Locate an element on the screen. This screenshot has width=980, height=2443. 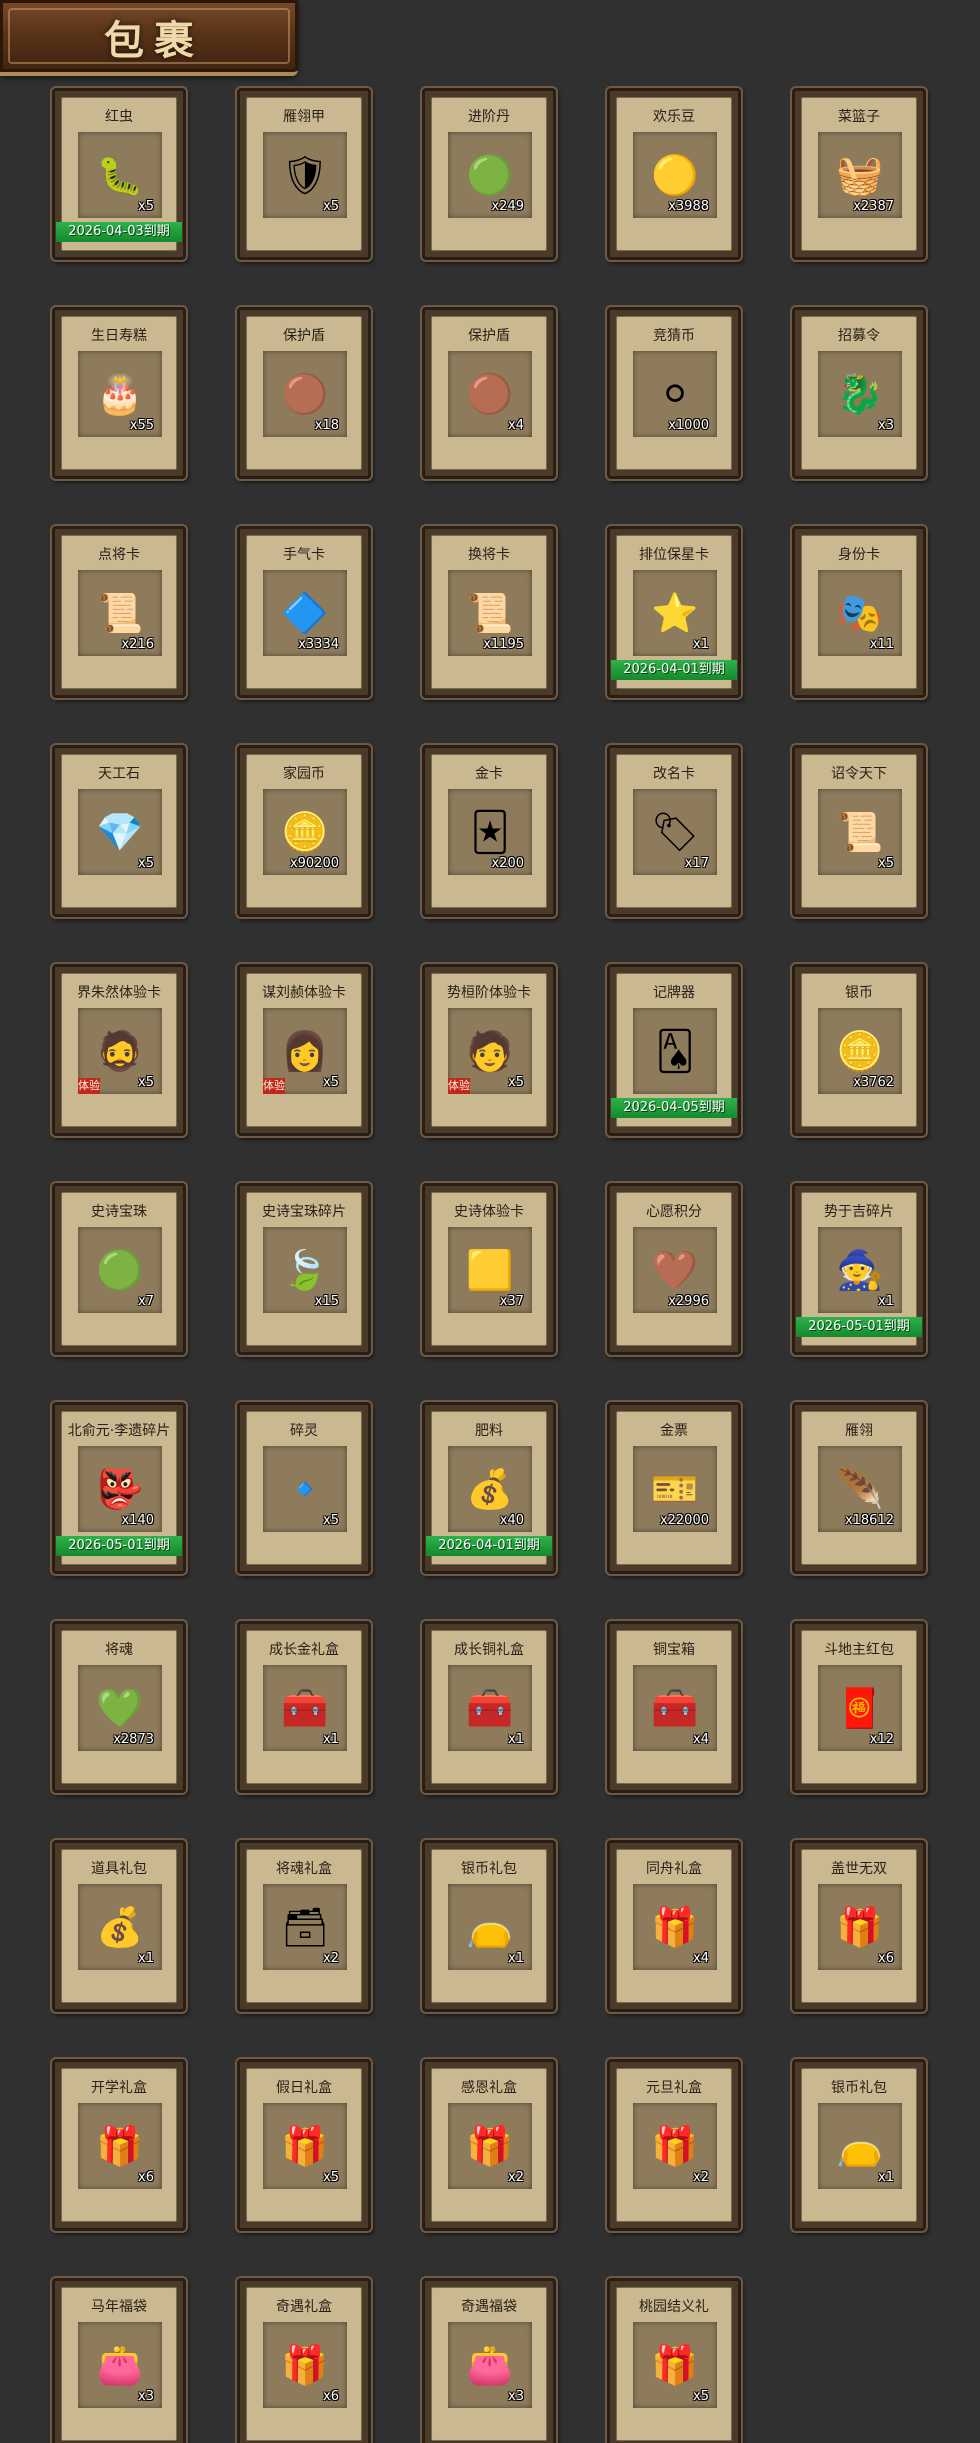
item-card: 道具礼包 💰 x1 is located at coordinates (119, 1926).